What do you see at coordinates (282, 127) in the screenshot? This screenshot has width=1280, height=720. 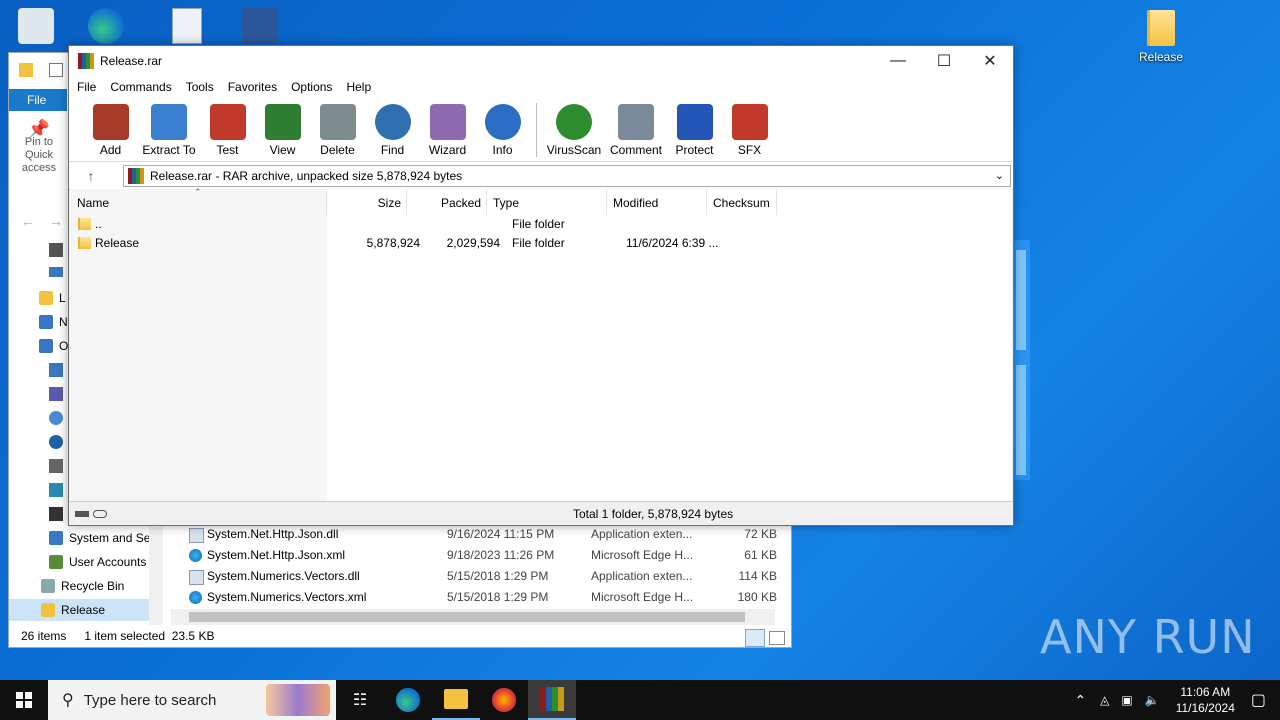 I see `view-button: View` at bounding box center [282, 127].